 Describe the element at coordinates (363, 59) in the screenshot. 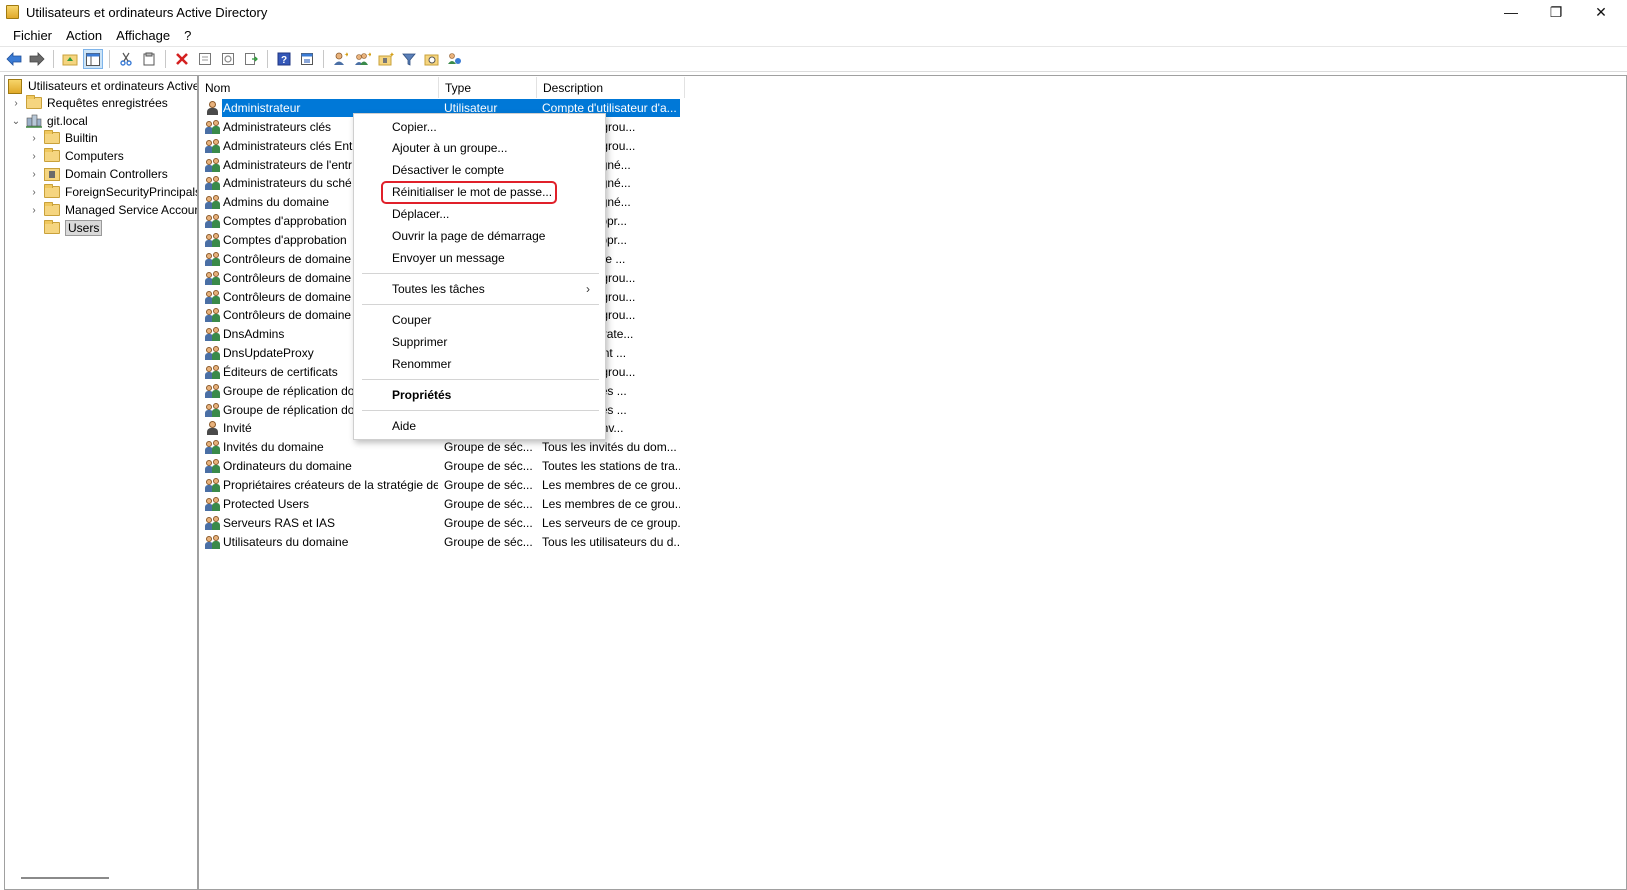

I see `new-group-icon: ✦` at that location.